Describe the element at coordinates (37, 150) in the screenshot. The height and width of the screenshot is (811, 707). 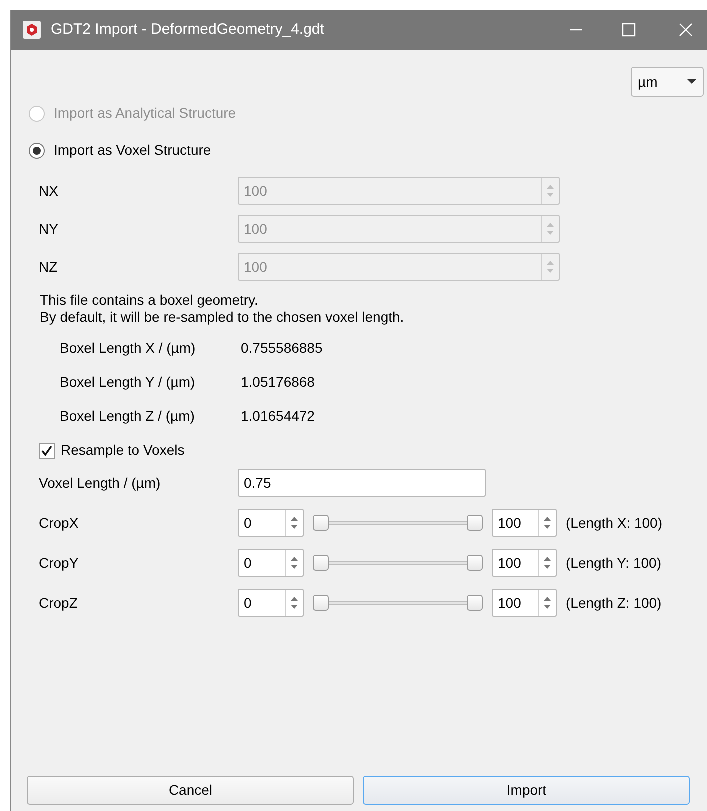
I see `radio-button` at that location.